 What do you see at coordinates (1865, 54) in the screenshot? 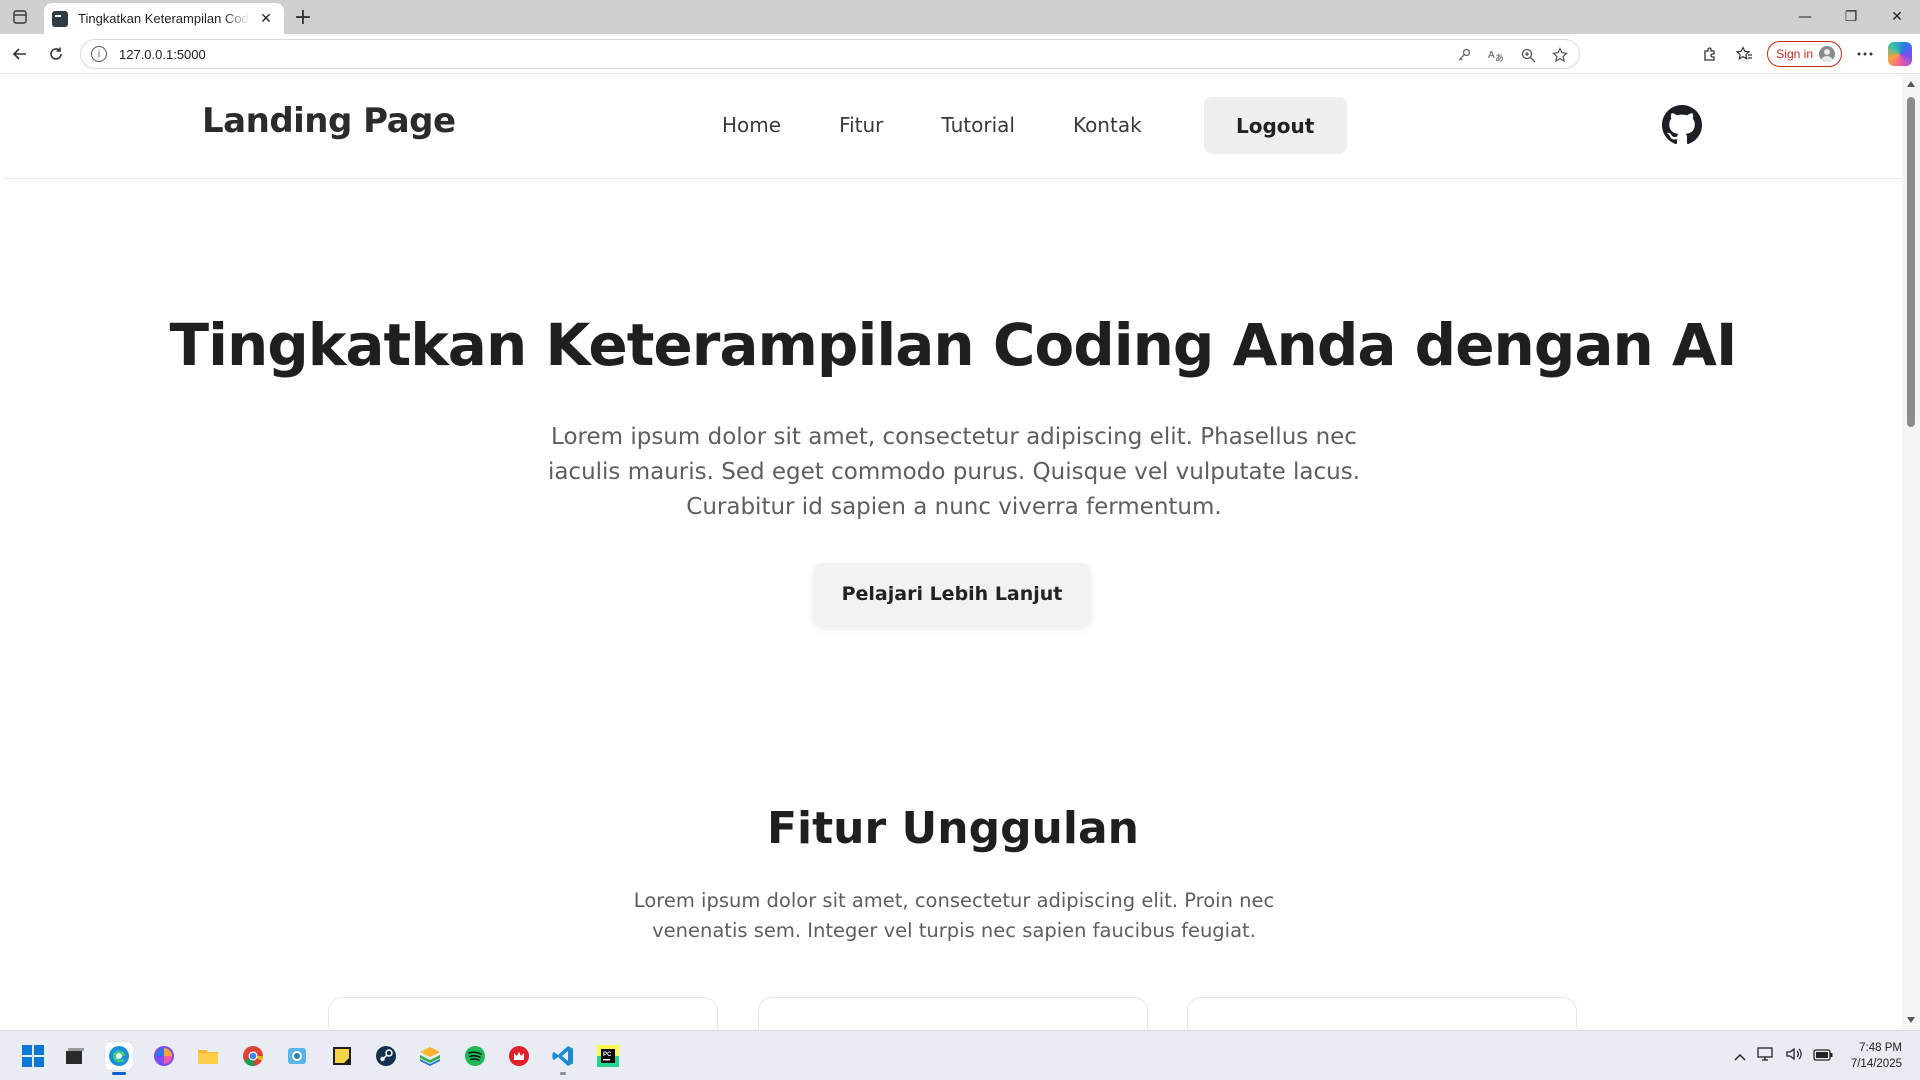
I see `more-menu-icon` at bounding box center [1865, 54].